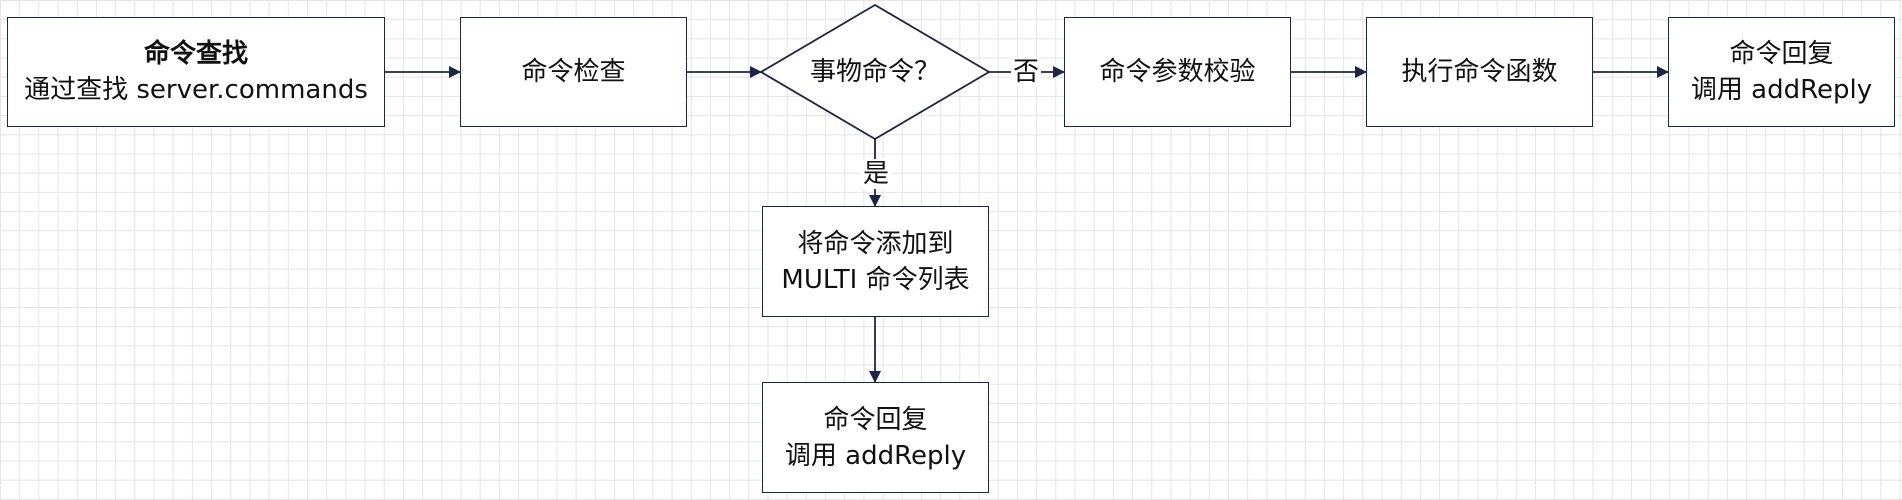 This screenshot has height=500, width=1902. What do you see at coordinates (875, 455) in the screenshot?
I see `node-command-reply-queue-line2: 调用 addReply` at bounding box center [875, 455].